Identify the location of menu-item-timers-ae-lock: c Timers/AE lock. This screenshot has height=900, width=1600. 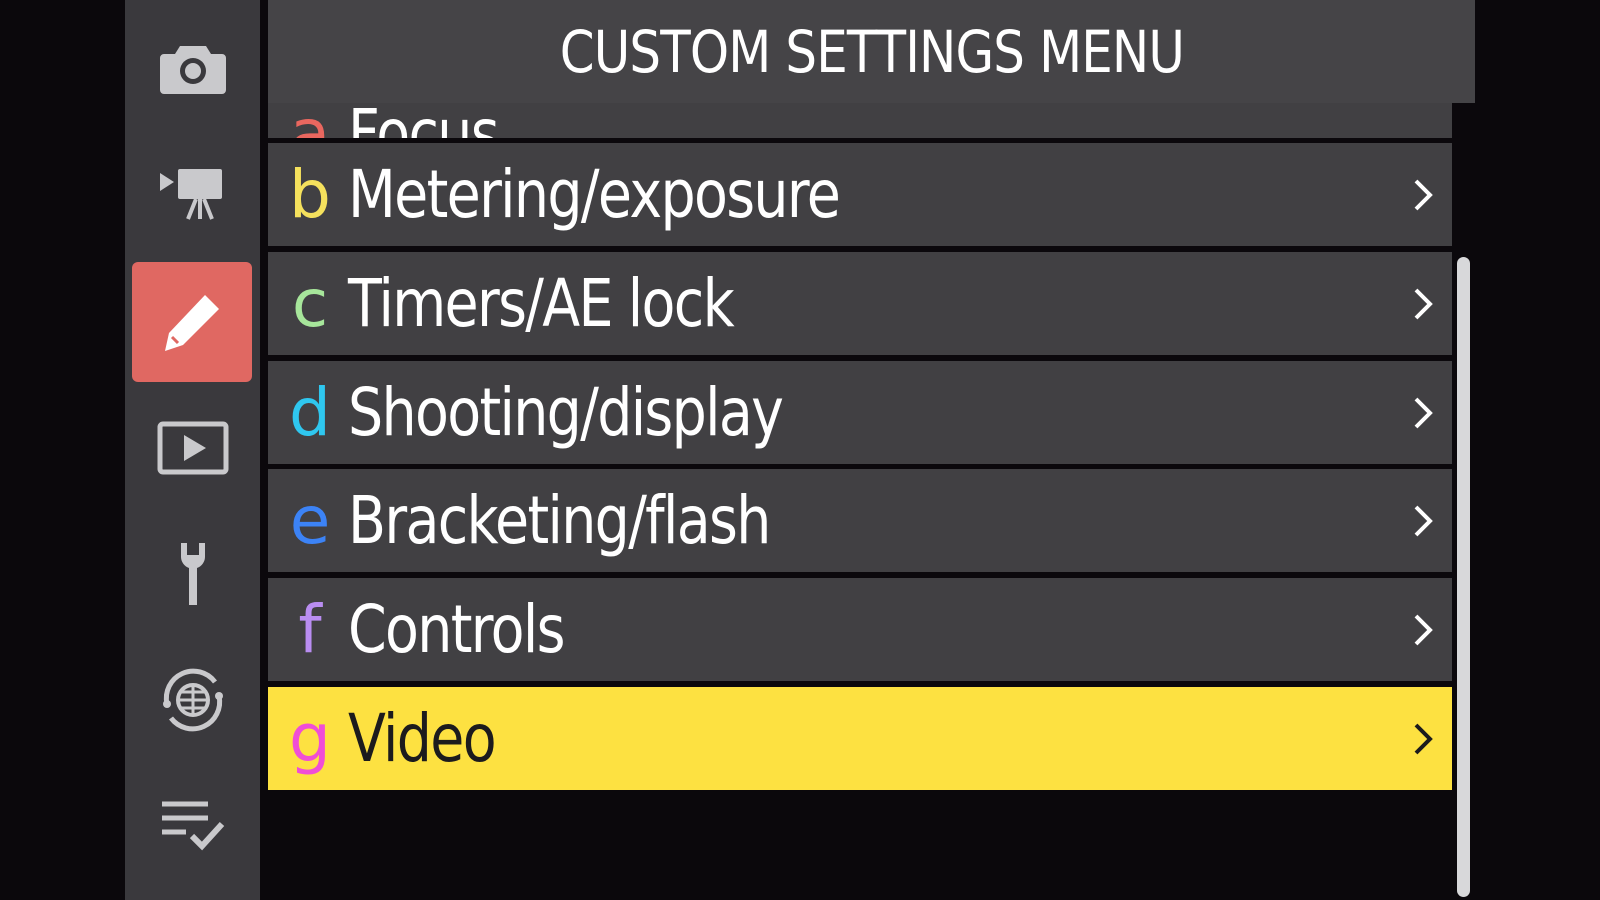
(860, 303).